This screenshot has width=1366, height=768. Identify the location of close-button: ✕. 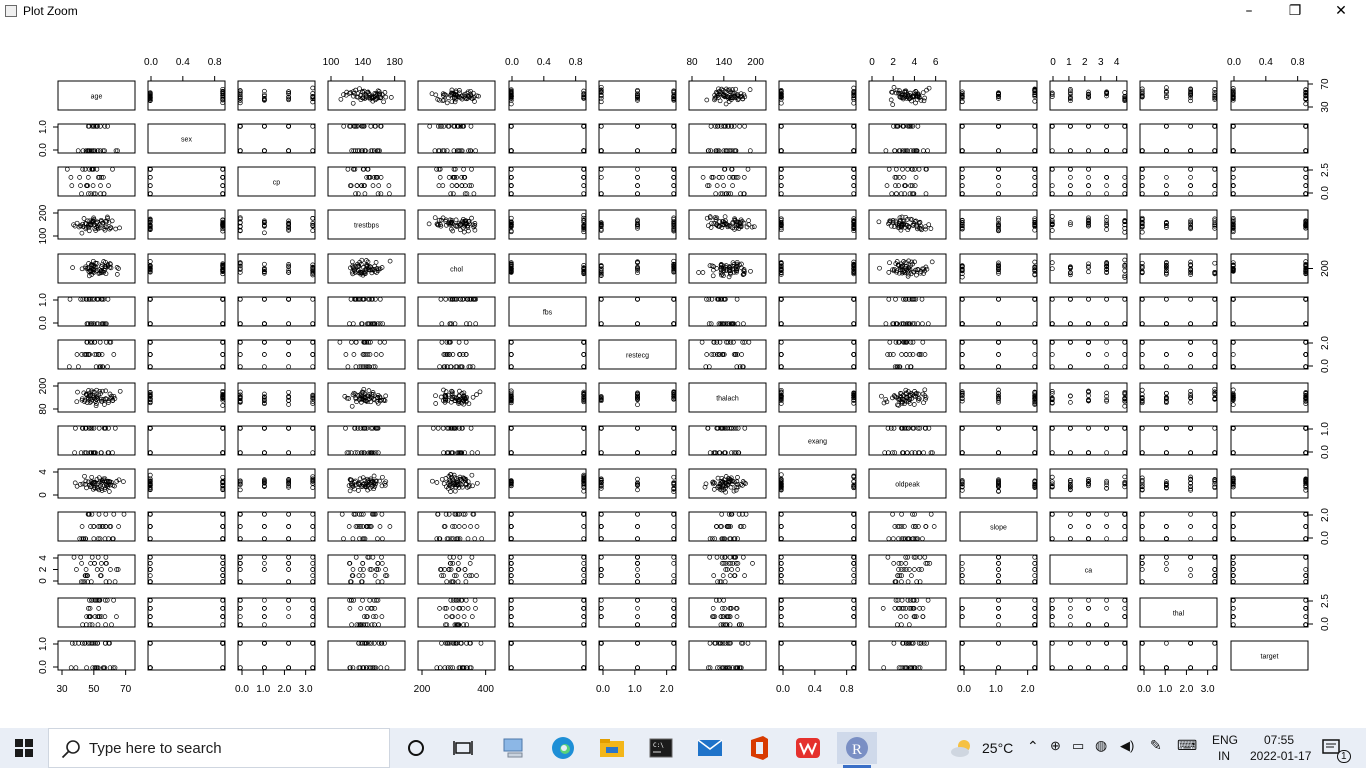
(1341, 12).